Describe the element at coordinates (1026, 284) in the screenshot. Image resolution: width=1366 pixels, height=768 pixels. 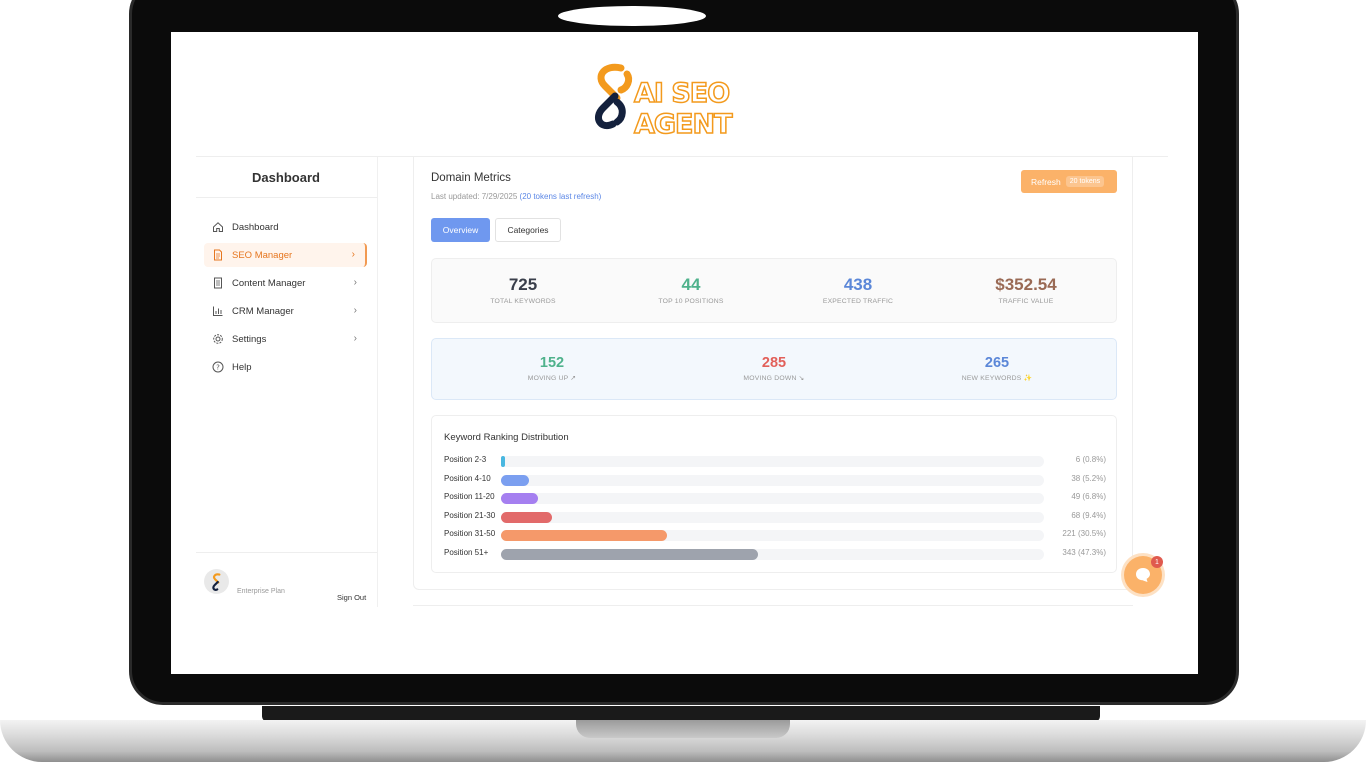
I see `stat-value: $352.54` at that location.